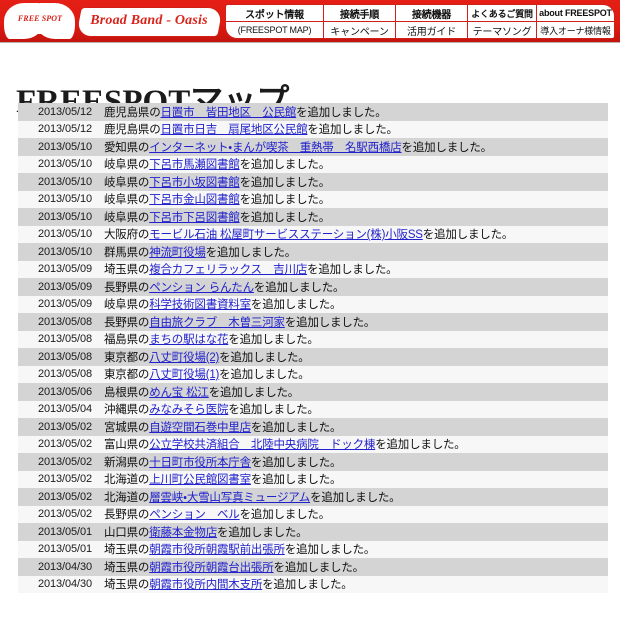  Describe the element at coordinates (194, 515) in the screenshot. I see `list-item-spot-link: ペンション ベル` at that location.